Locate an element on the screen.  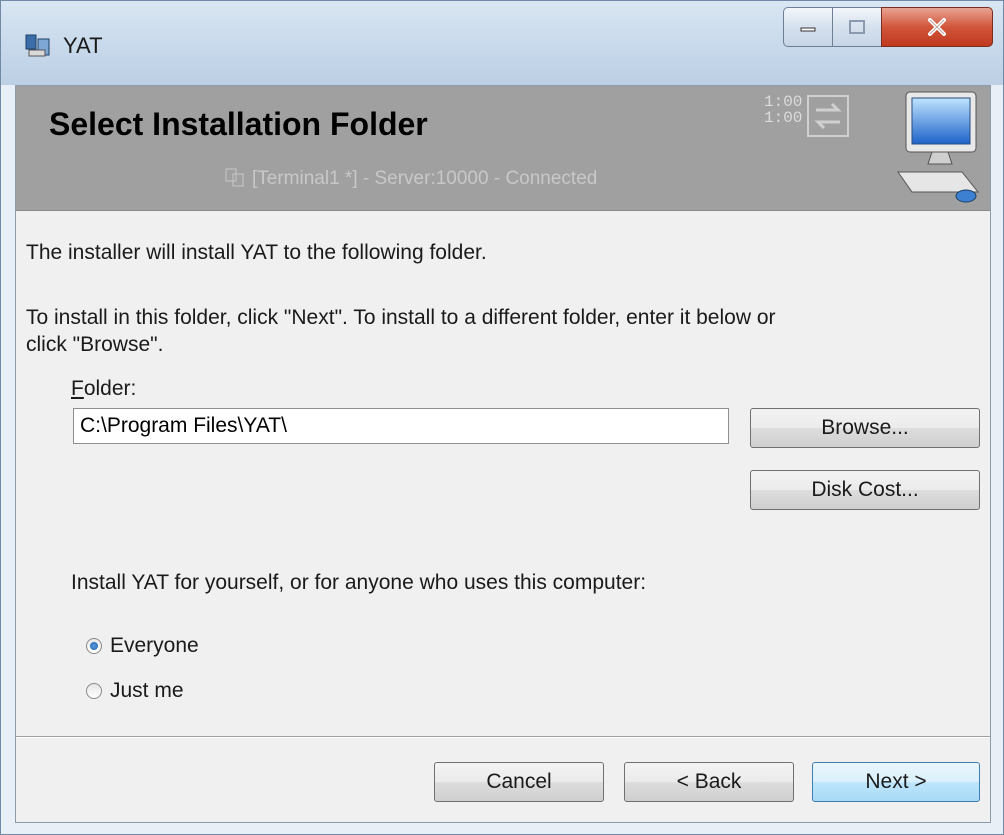
cancel-button: Cancel is located at coordinates (519, 782).